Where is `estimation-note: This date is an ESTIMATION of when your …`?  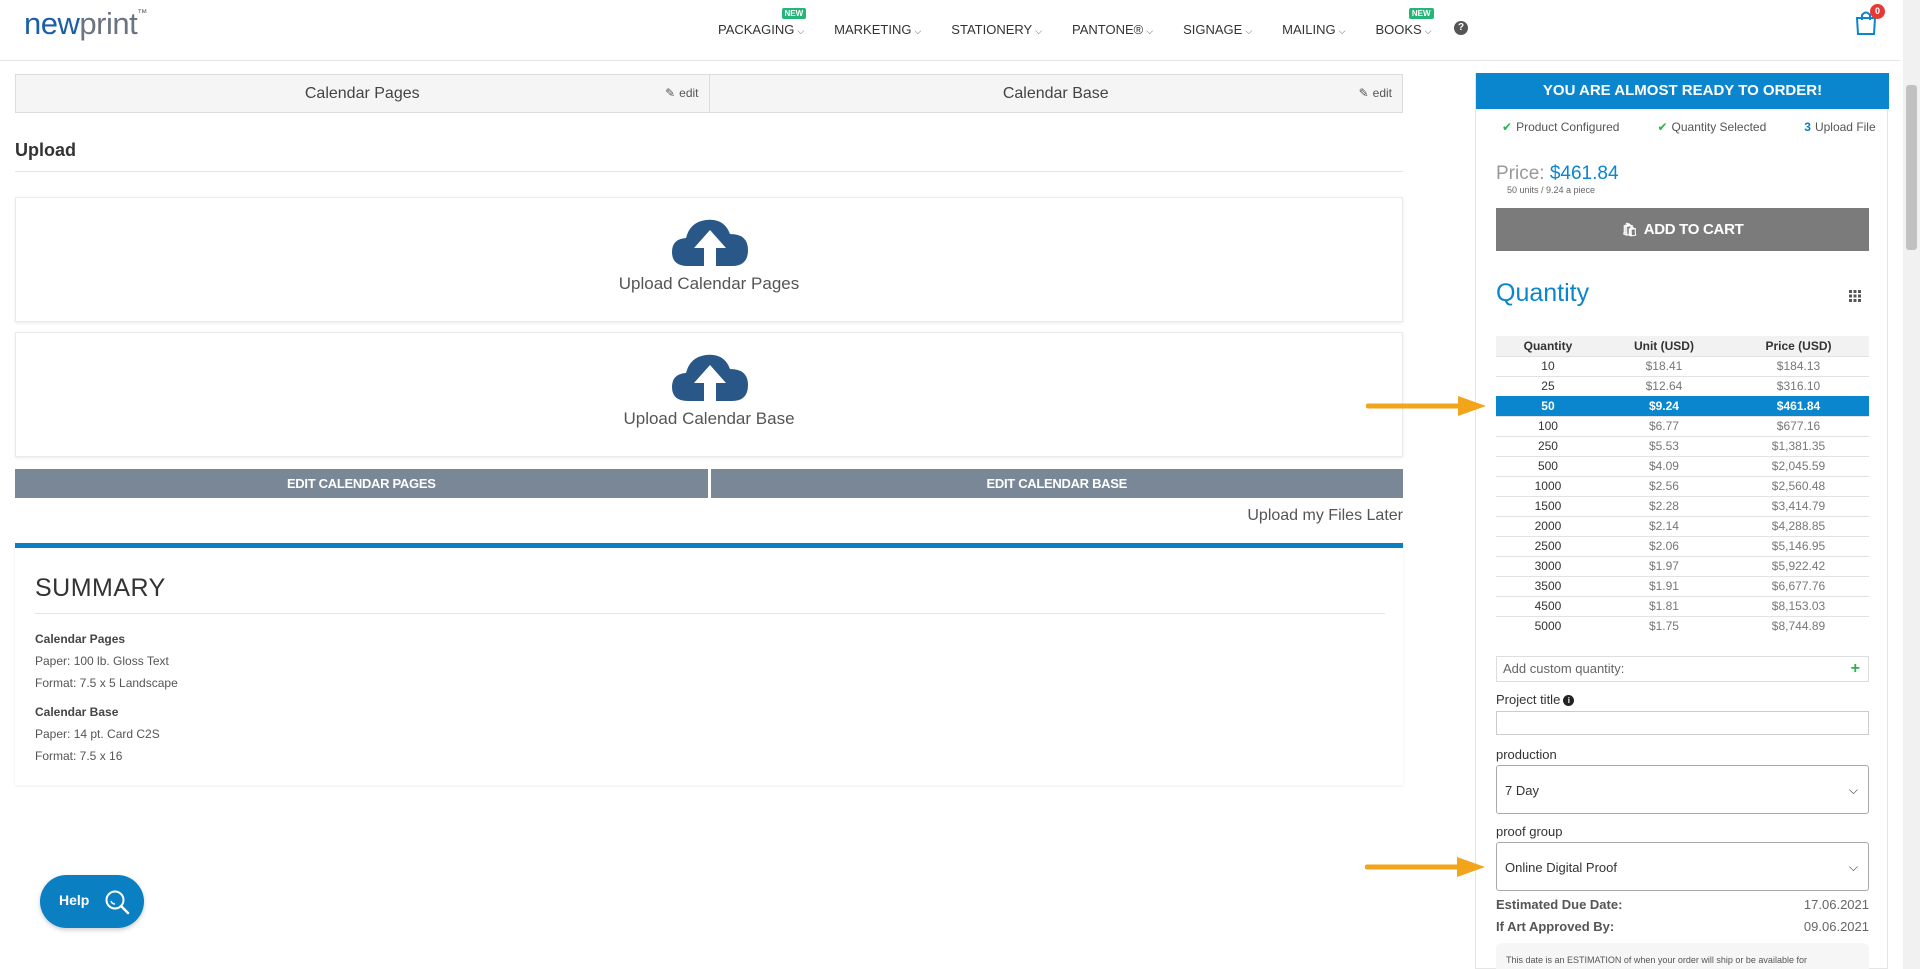 estimation-note: This date is an ESTIMATION of when your … is located at coordinates (1682, 956).